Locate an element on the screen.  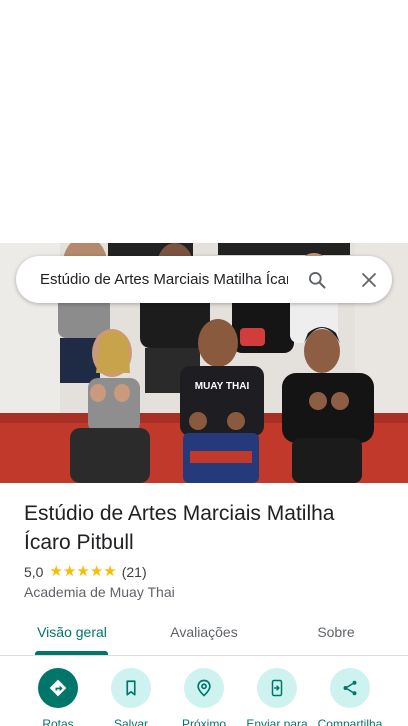
tab-reviews: Avaliações is located at coordinates (204, 634).